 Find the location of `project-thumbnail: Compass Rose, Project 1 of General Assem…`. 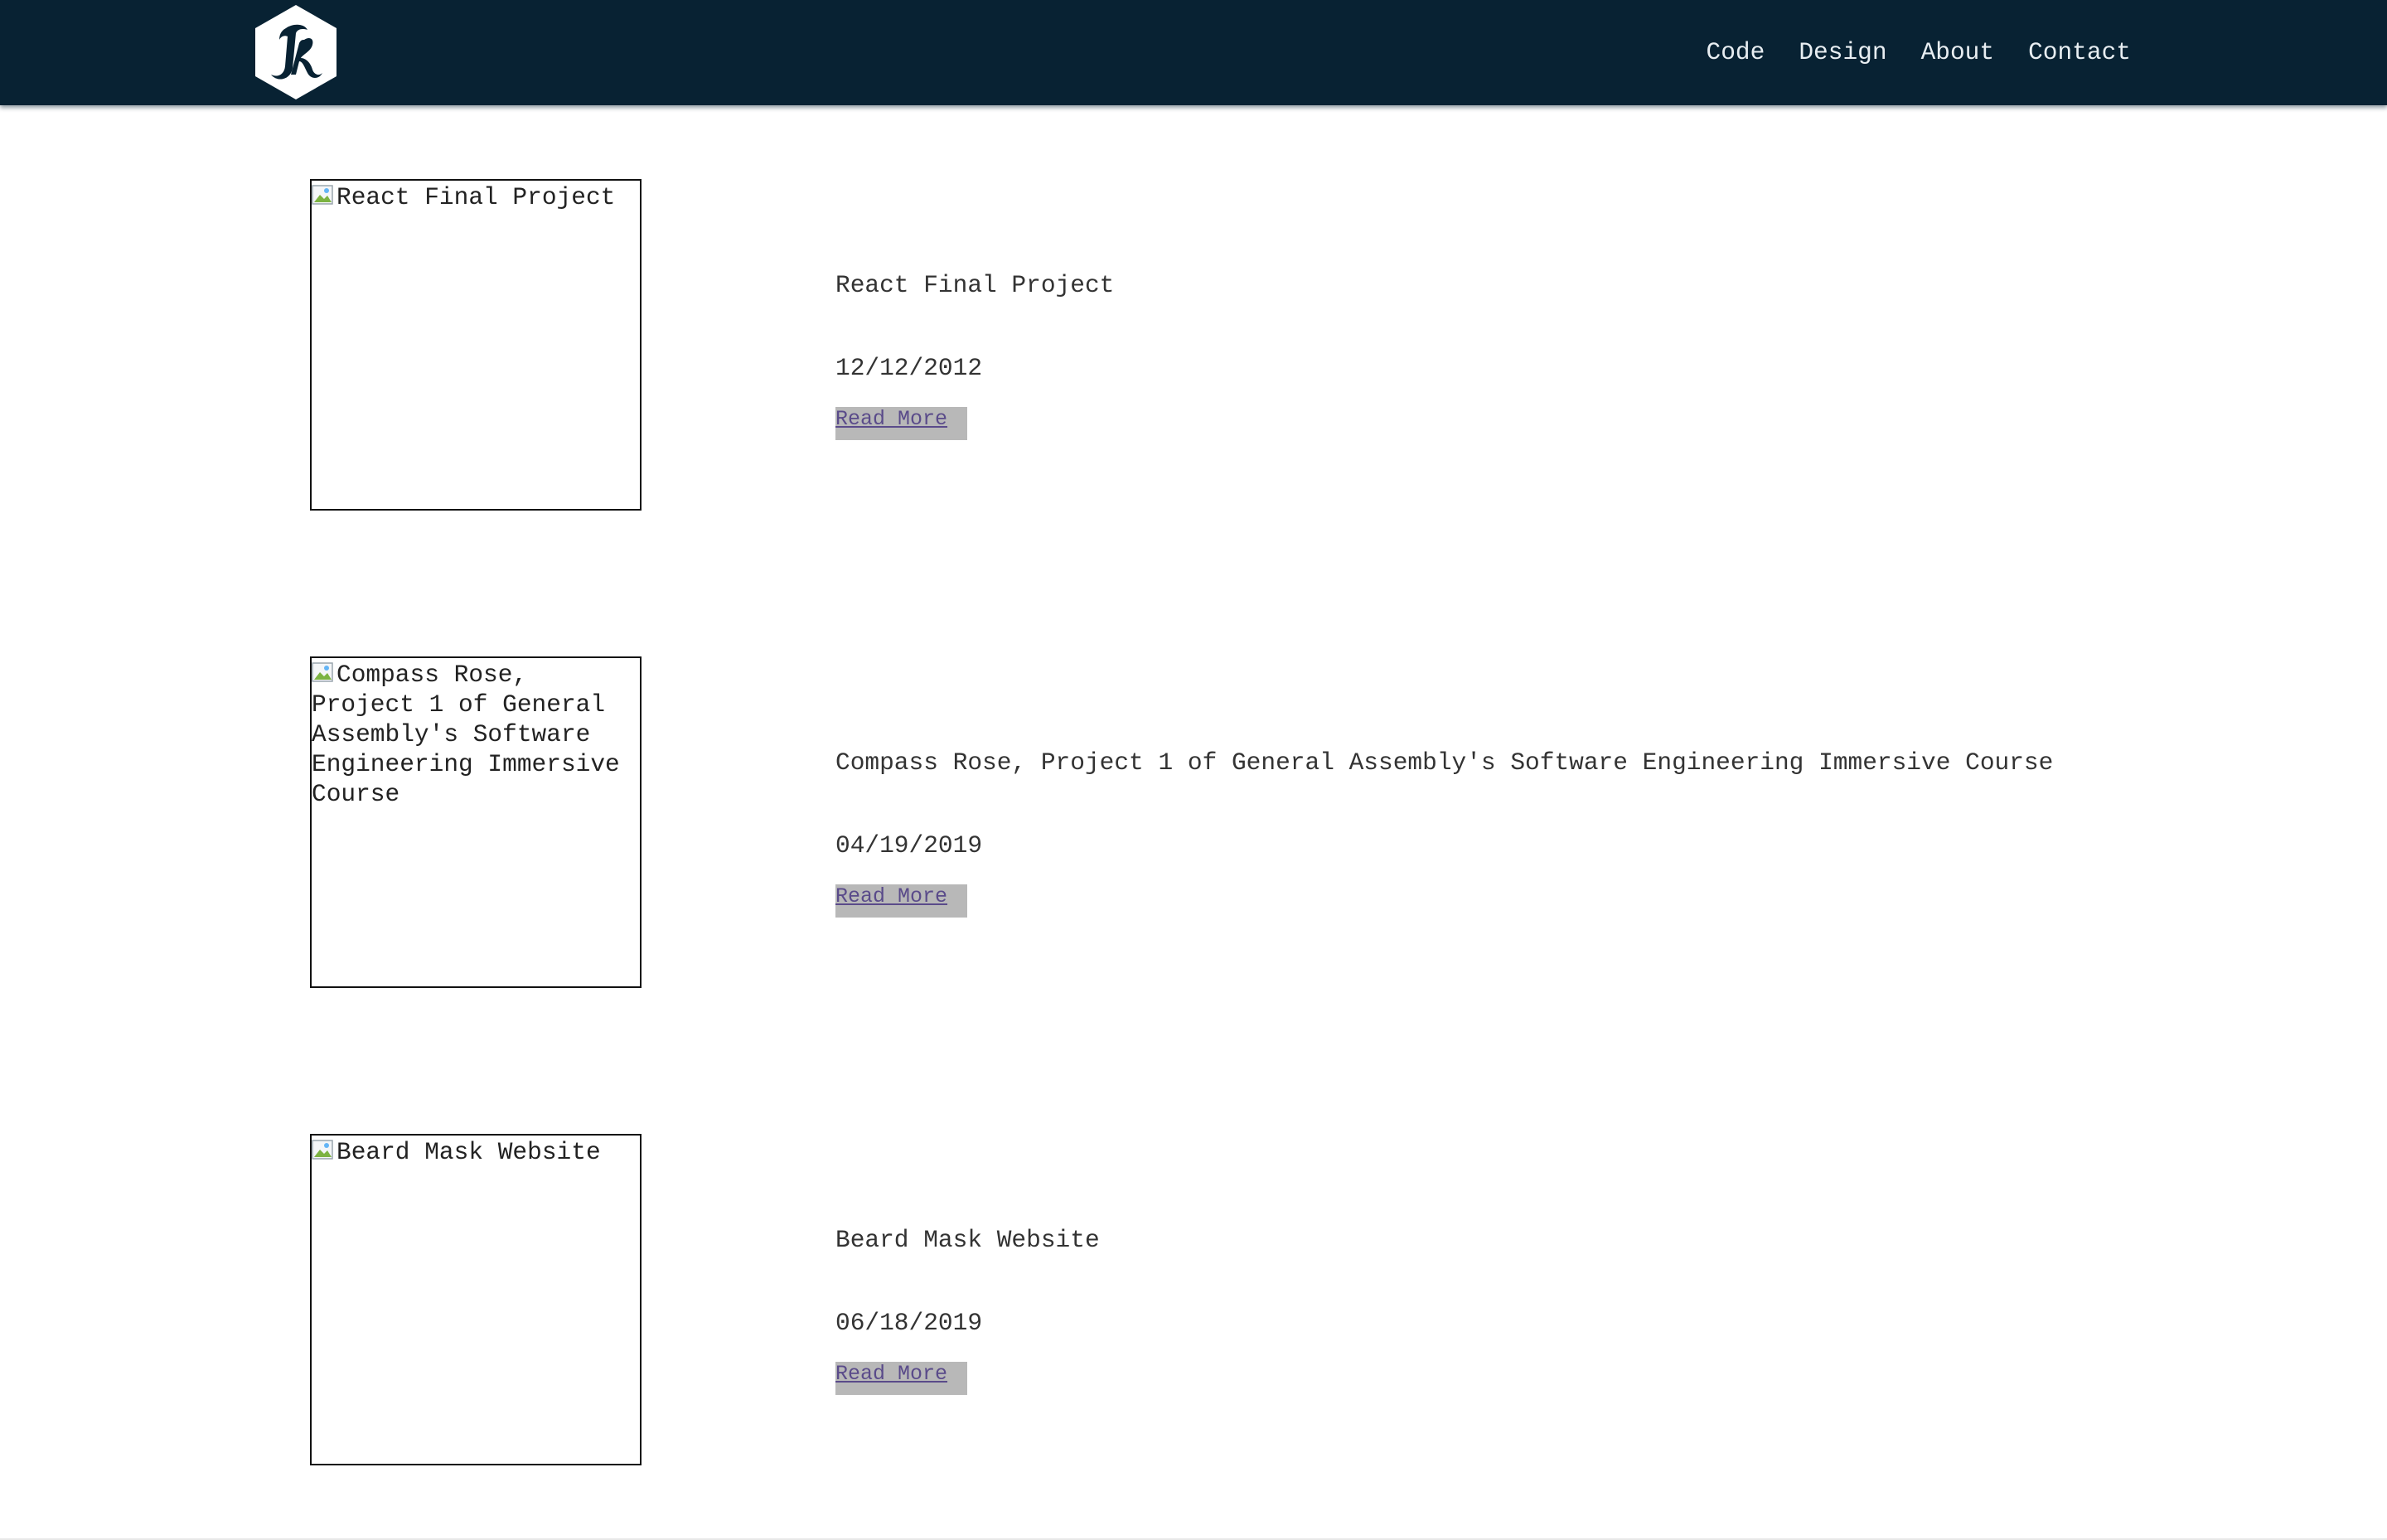

project-thumbnail: Compass Rose, Project 1 of General Assem… is located at coordinates (476, 822).